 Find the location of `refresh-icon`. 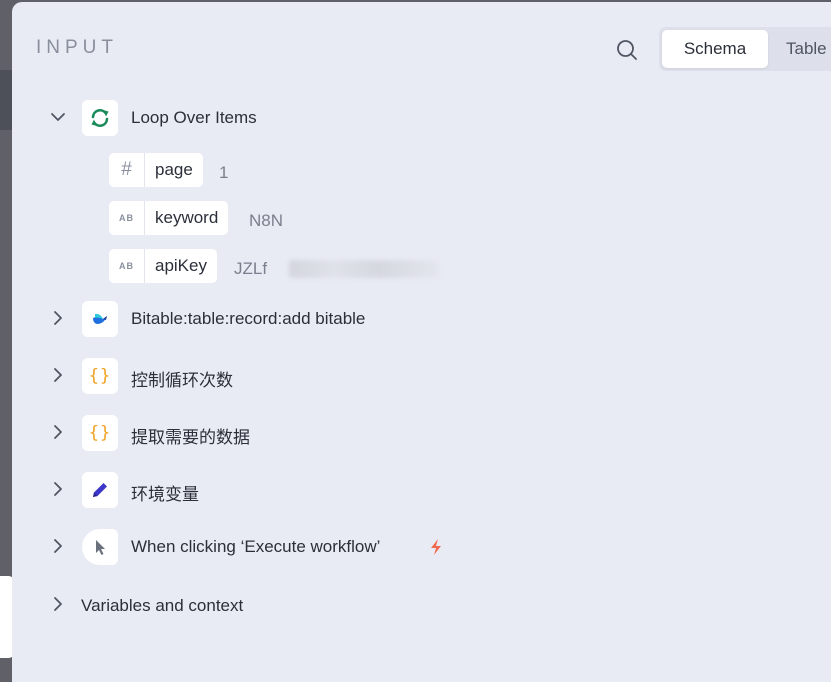

refresh-icon is located at coordinates (100, 118).